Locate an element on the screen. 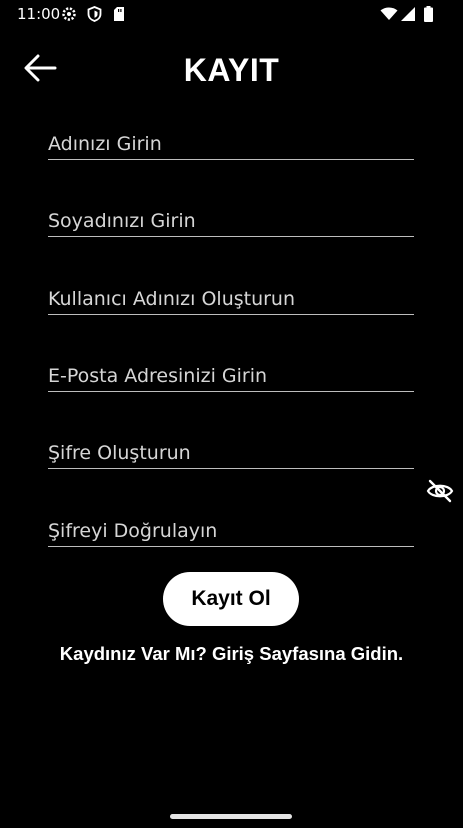 The height and width of the screenshot is (828, 463). page-title: KAYIT is located at coordinates (231, 70).